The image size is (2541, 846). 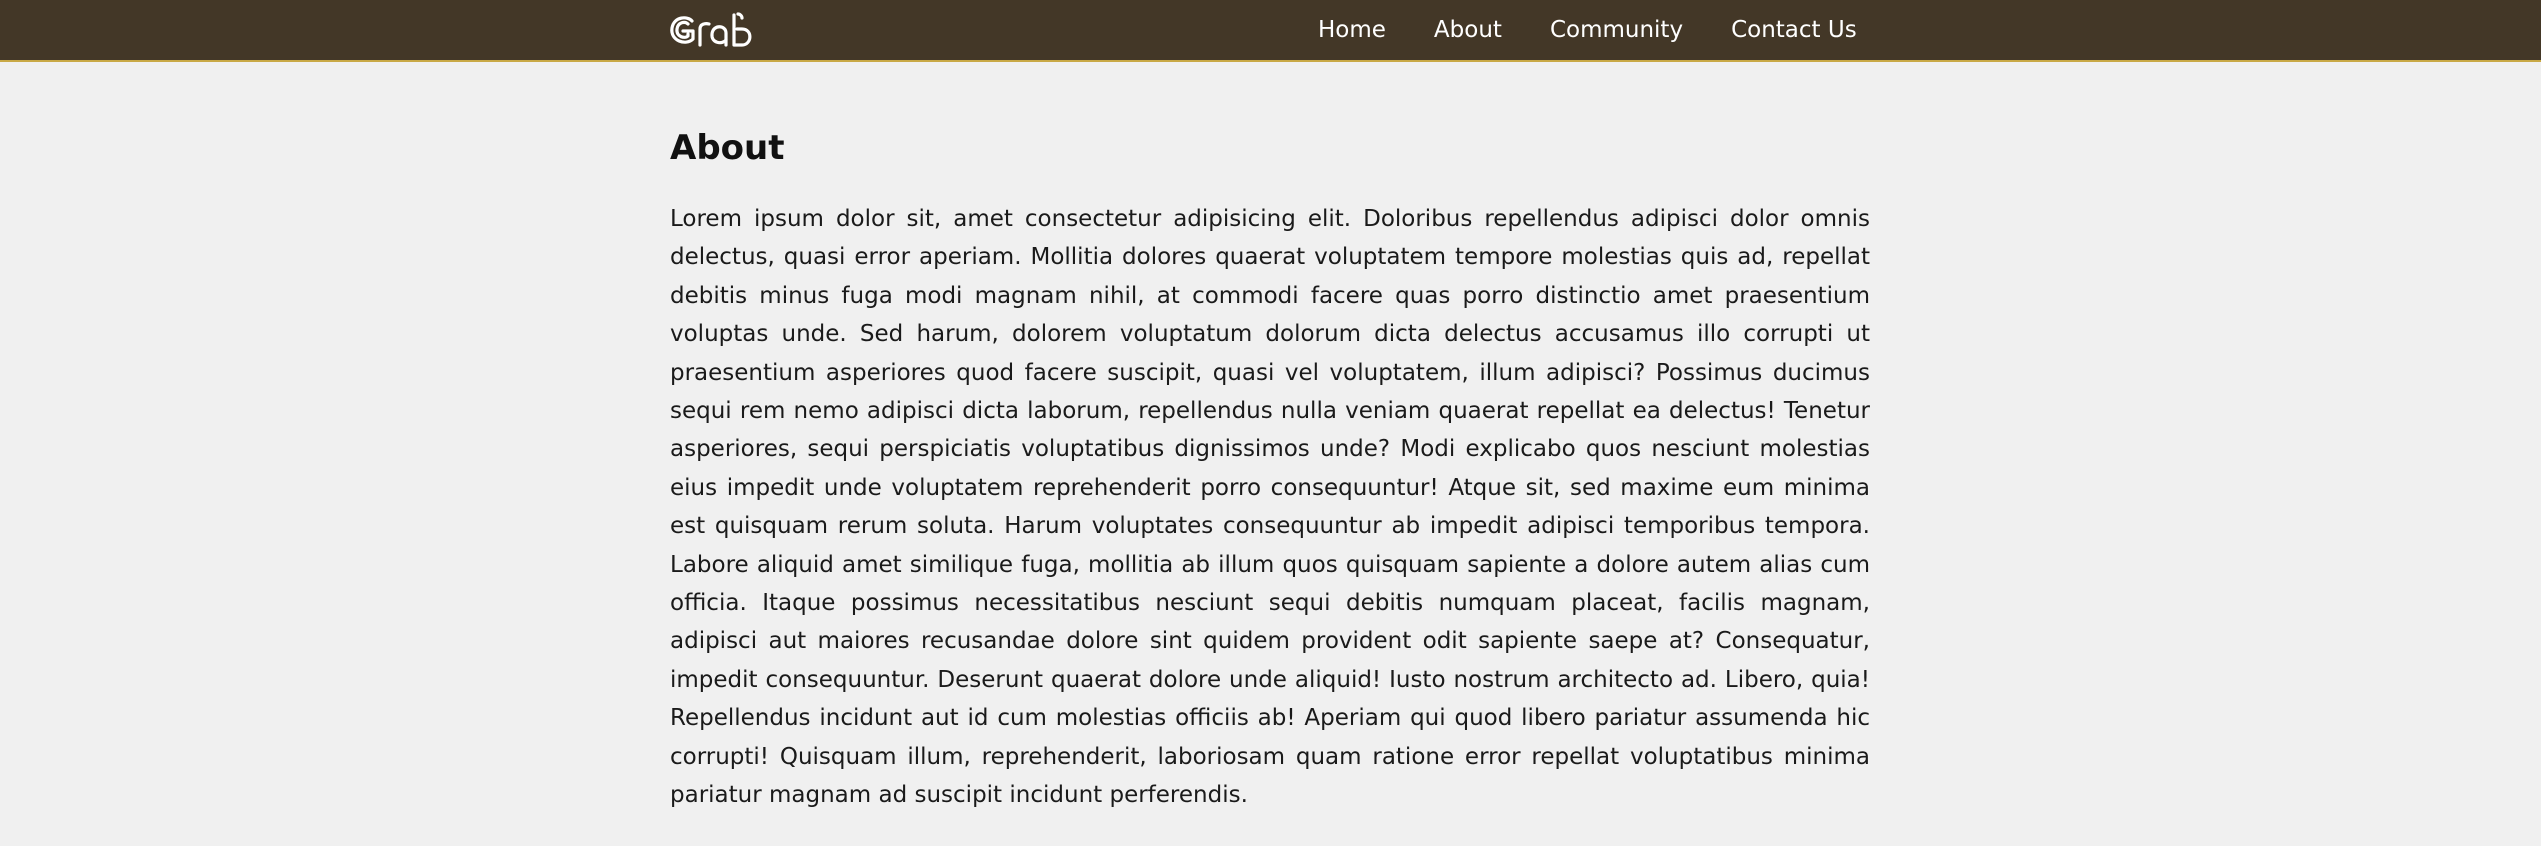 I want to click on nav-link-community: Community, so click(x=1616, y=30).